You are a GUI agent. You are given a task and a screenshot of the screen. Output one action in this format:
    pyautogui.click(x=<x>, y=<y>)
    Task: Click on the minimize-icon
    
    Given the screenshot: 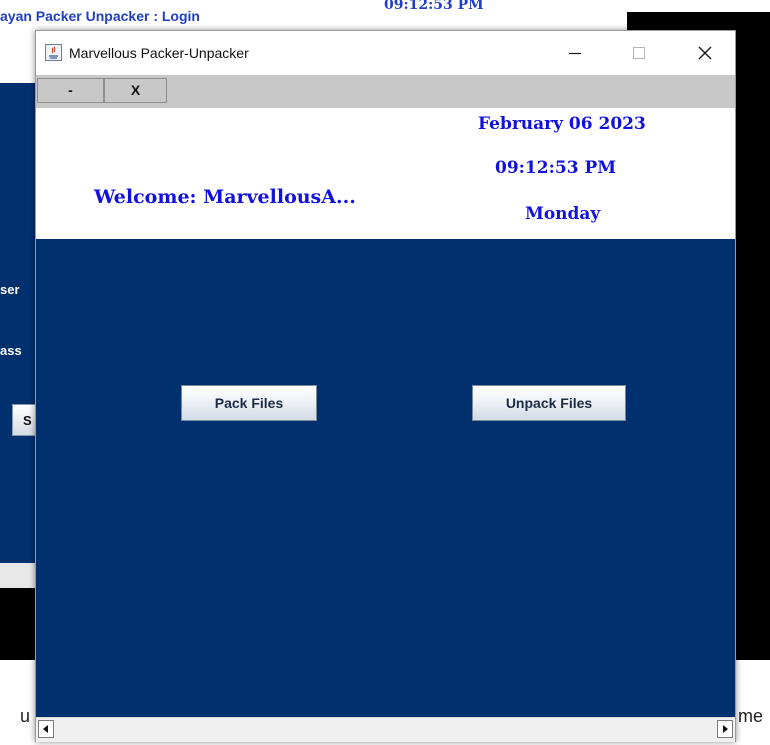 What is the action you would take?
    pyautogui.click(x=575, y=53)
    